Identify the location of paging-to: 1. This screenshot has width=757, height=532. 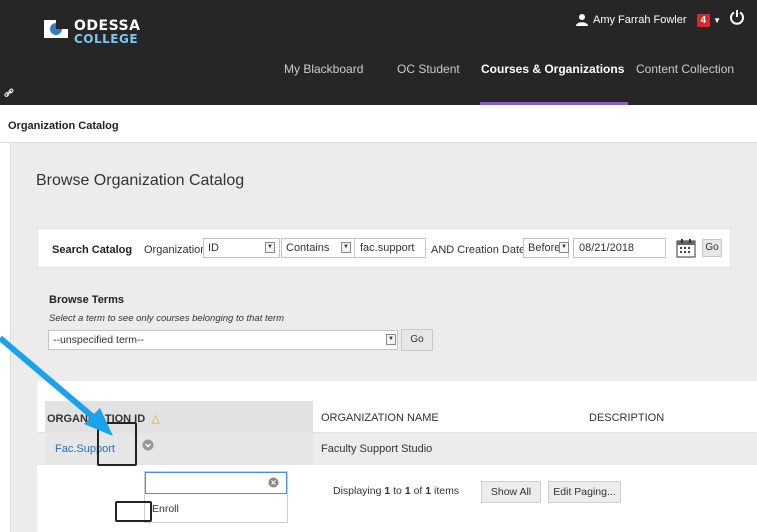
(407, 491).